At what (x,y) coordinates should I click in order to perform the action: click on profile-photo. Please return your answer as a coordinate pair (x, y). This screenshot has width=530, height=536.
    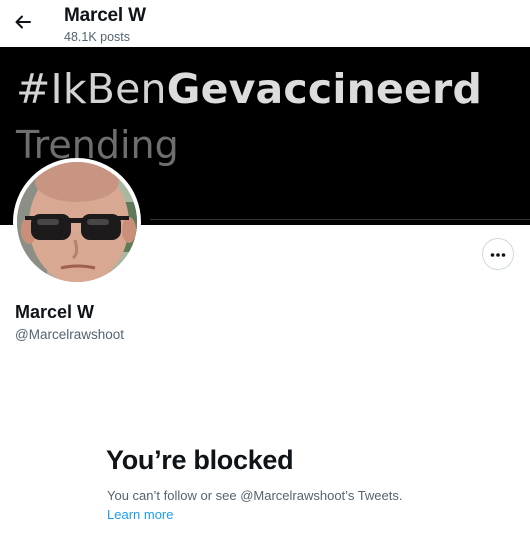
    Looking at the image, I should click on (77, 222).